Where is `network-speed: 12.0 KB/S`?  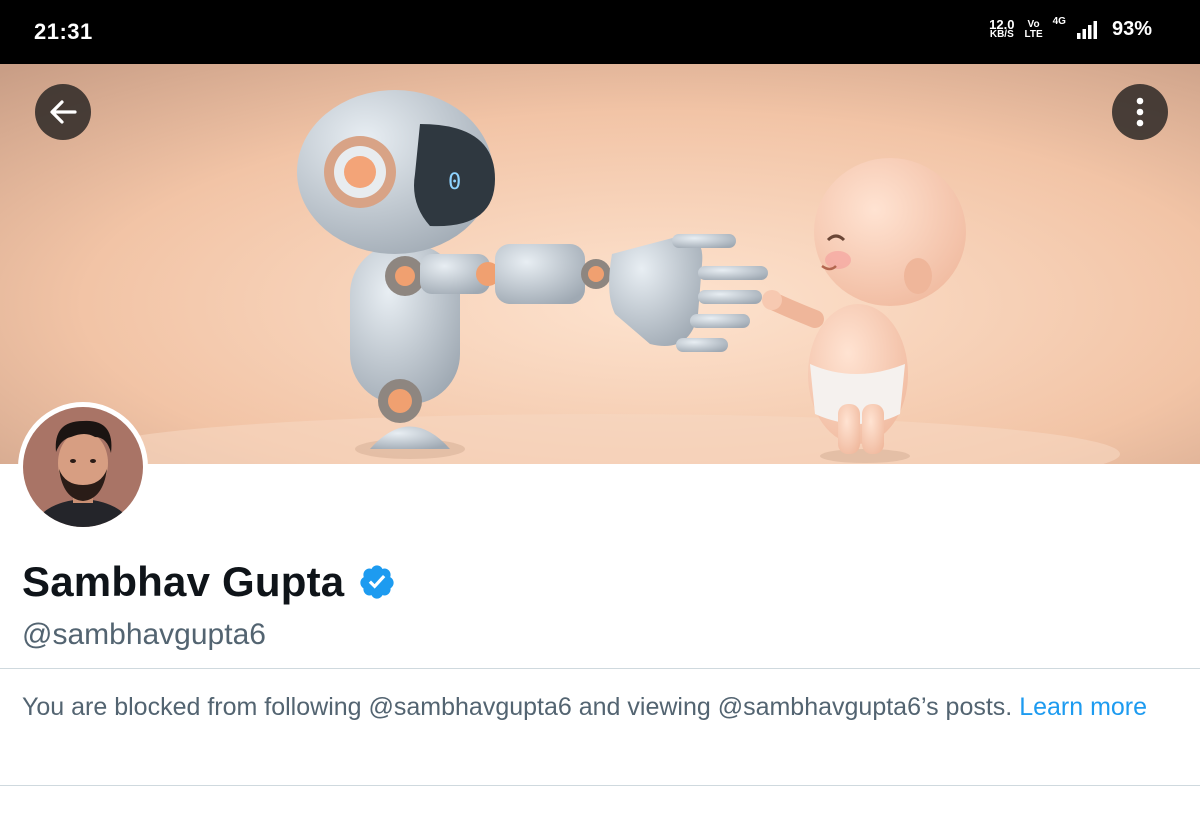 network-speed: 12.0 KB/S is located at coordinates (1002, 28).